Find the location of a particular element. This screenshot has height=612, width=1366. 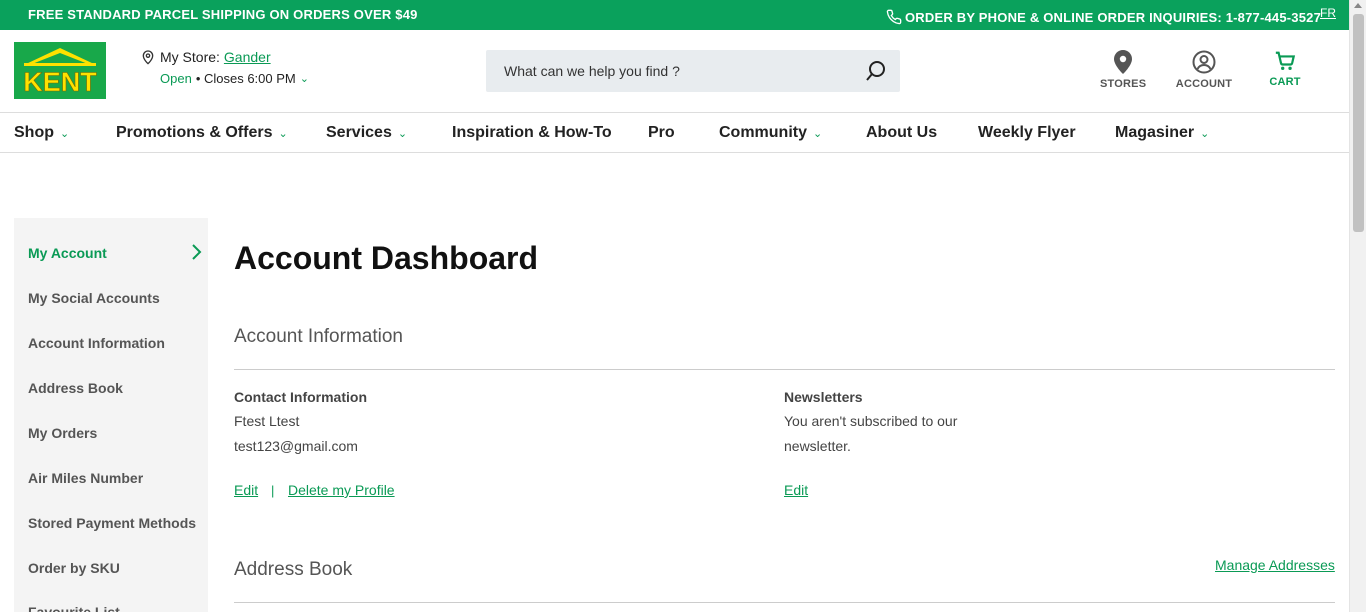

address-book-heading: Address Book is located at coordinates (293, 569).